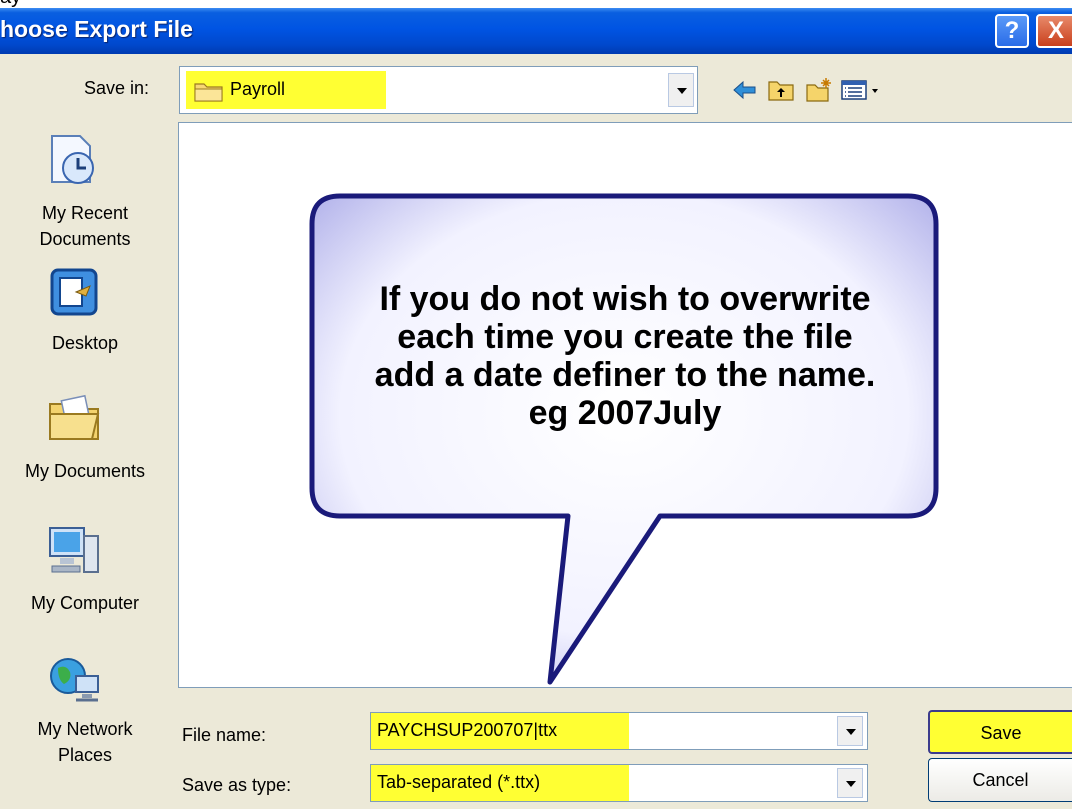  I want to click on network-places-label-wrap: My Network Places, so click(85, 742).